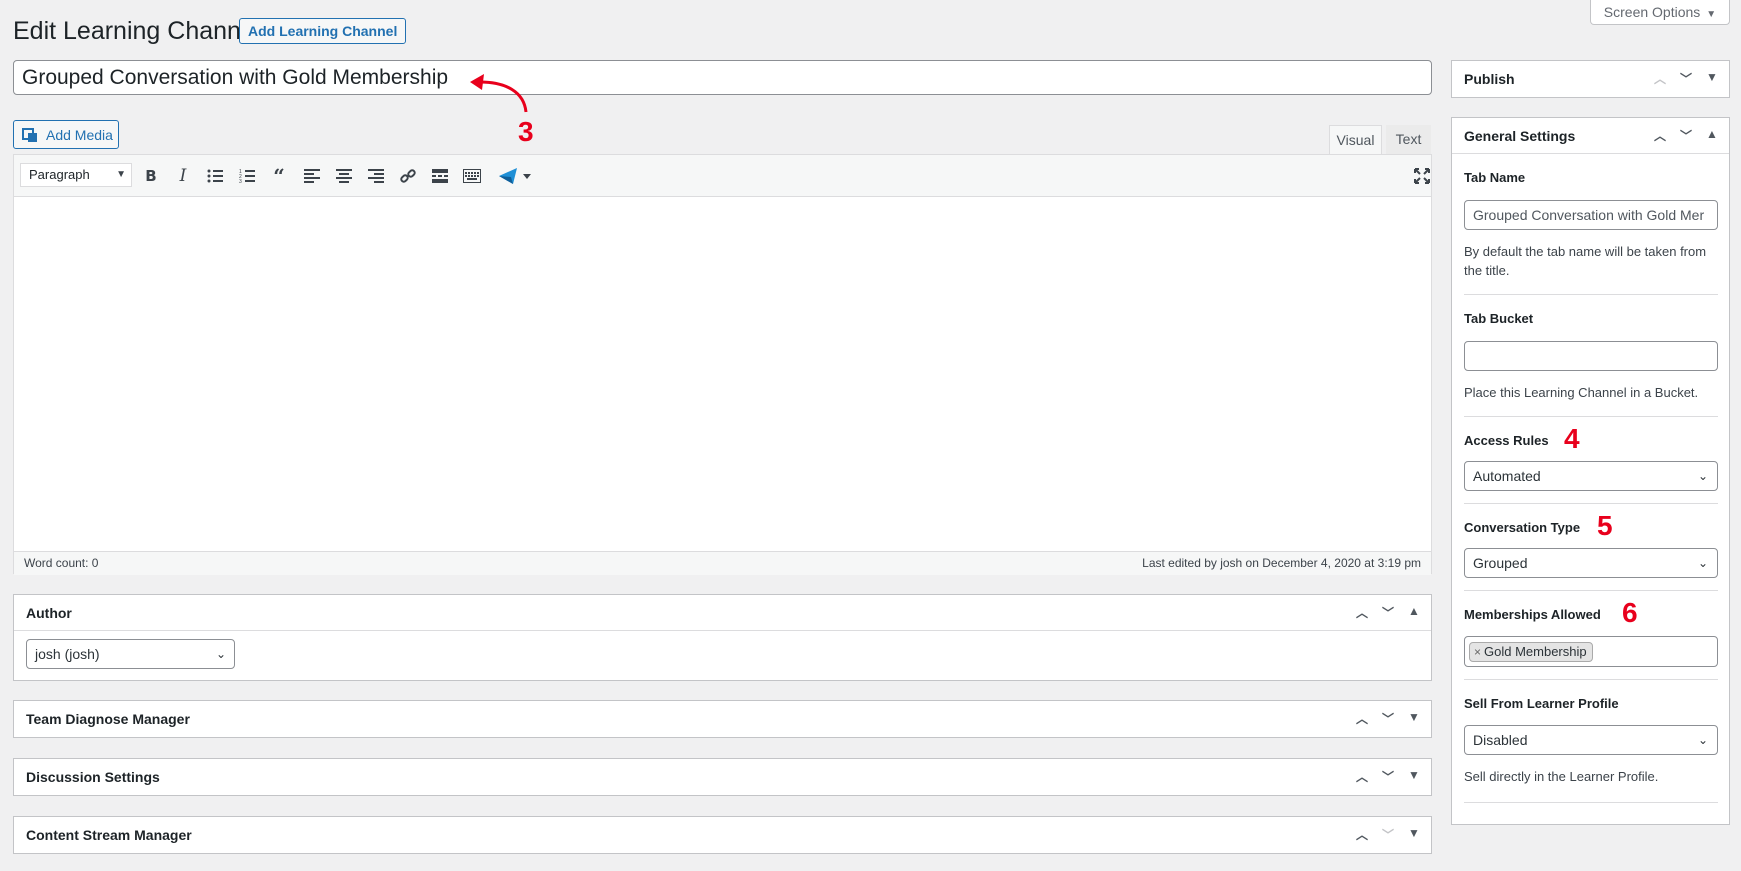 The image size is (1741, 871). I want to click on publish-metabox: Publish ︿ ﹀ ▼, so click(1590, 79).